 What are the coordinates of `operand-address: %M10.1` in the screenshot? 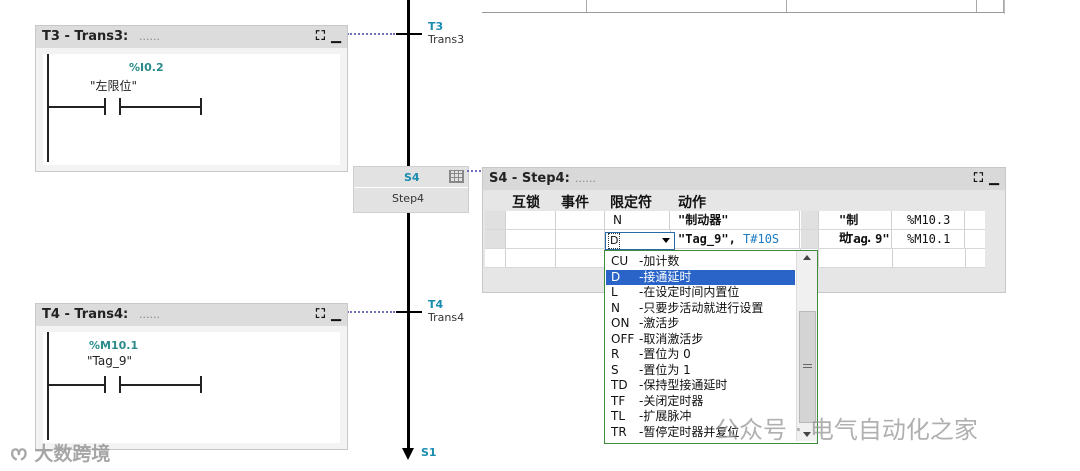 It's located at (114, 345).